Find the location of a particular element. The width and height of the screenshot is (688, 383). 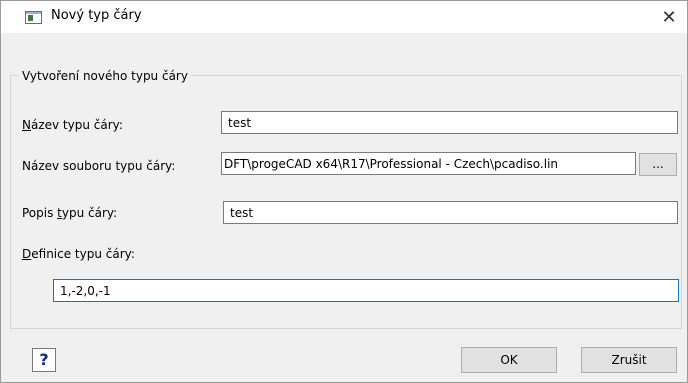

cancel-button: Zrušit is located at coordinates (629, 360).